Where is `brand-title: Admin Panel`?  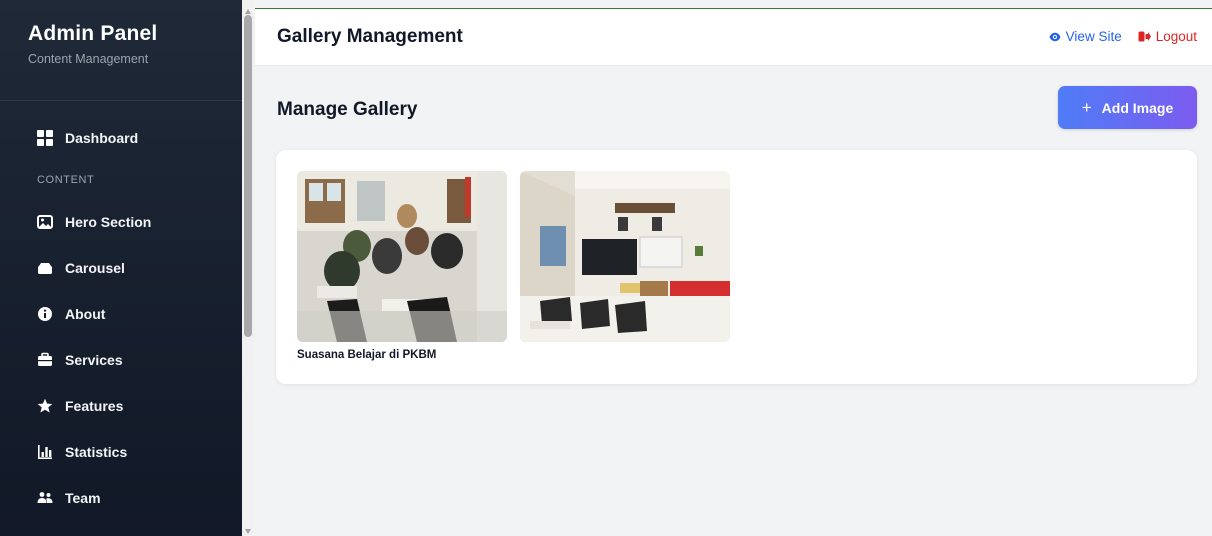 brand-title: Admin Panel is located at coordinates (93, 33).